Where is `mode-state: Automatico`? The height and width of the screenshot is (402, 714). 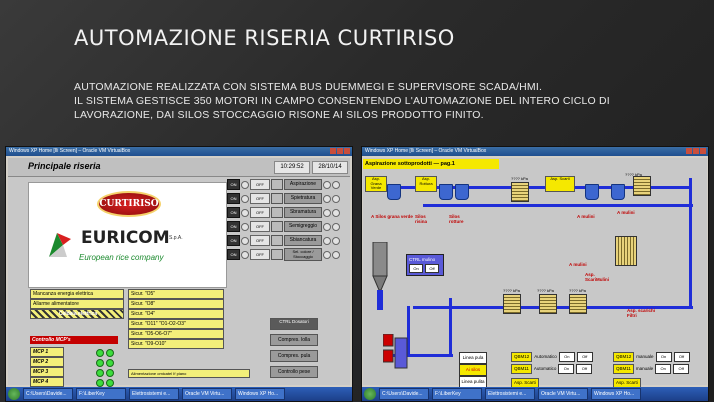 mode-state: Automatico is located at coordinates (545, 356).